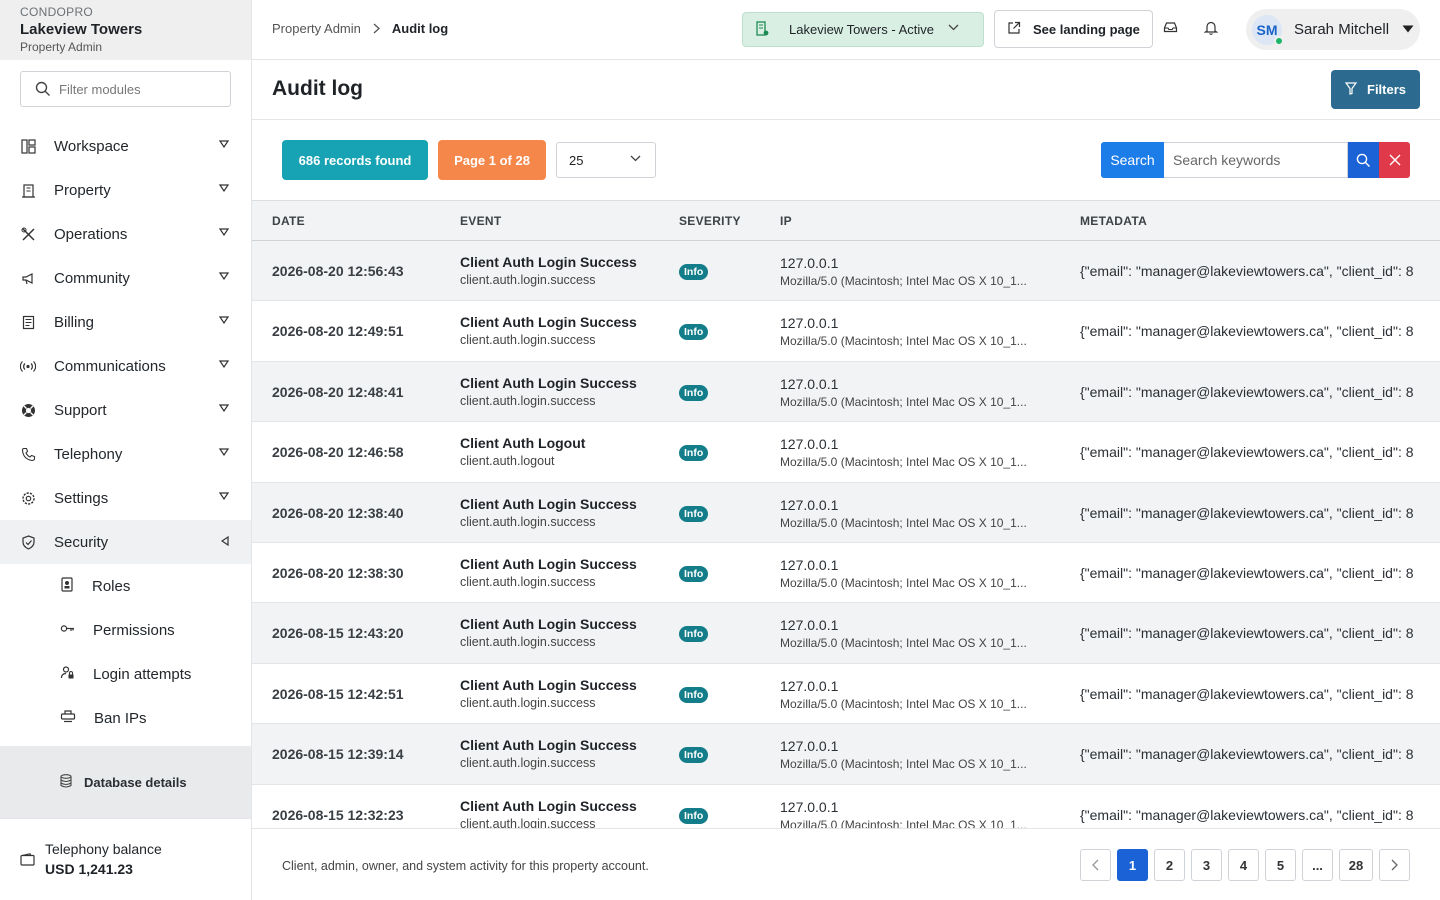  What do you see at coordinates (507, 461) in the screenshot?
I see `row-event-key: client.auth.logout` at bounding box center [507, 461].